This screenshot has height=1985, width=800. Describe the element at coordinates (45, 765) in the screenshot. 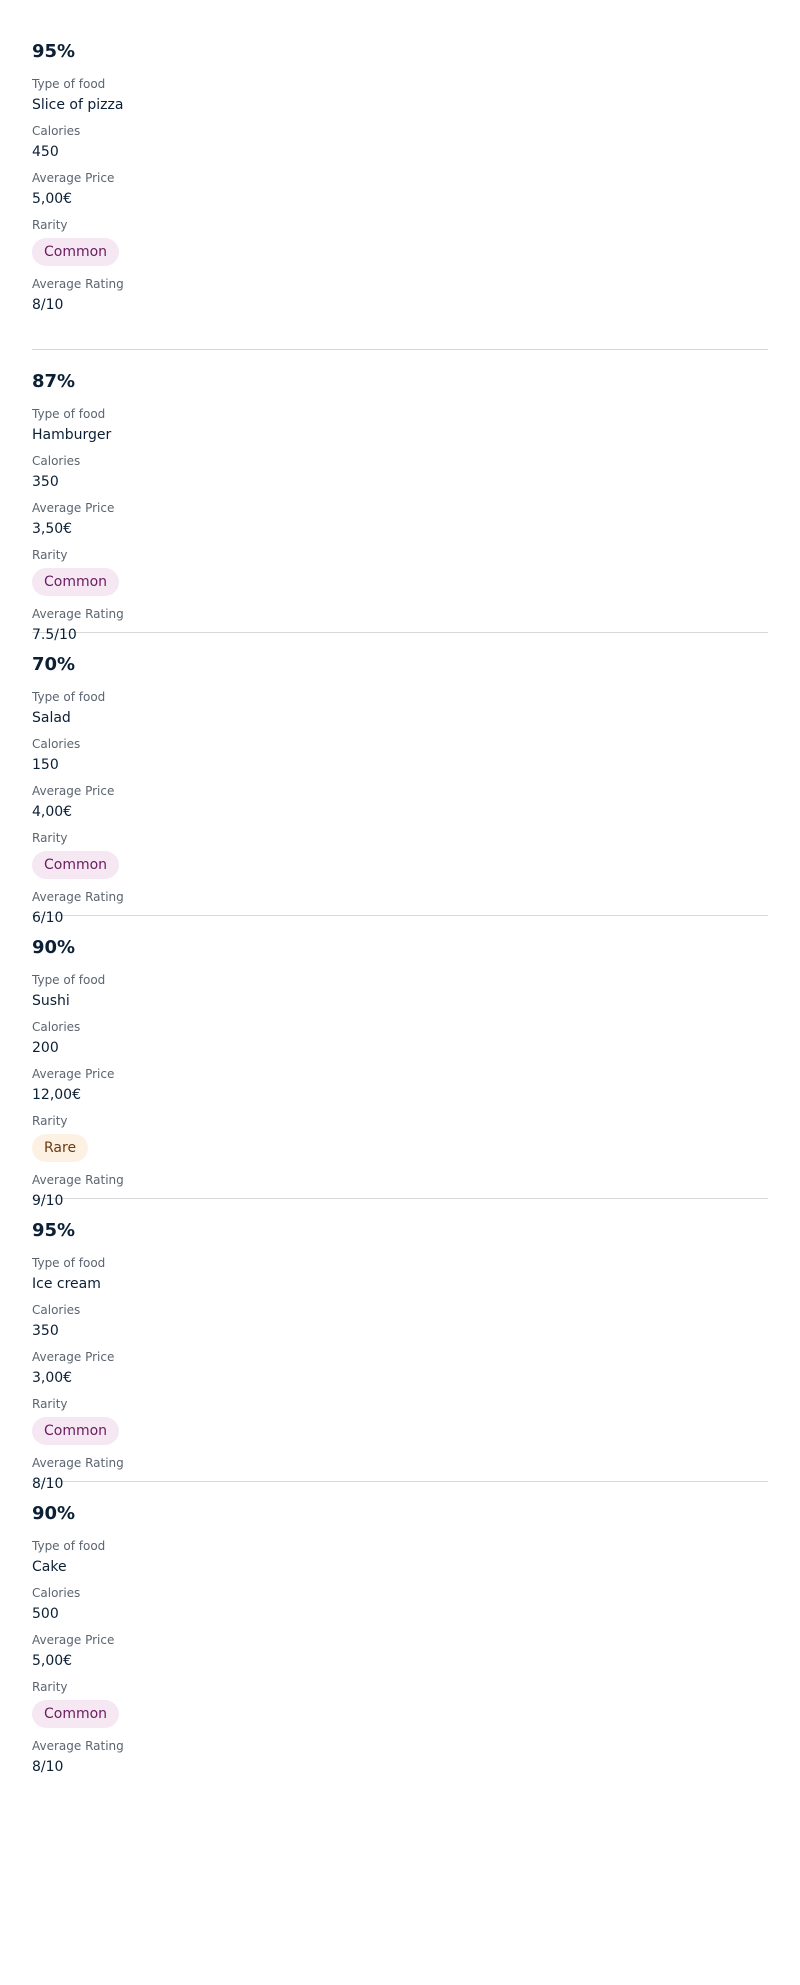

I see `calories-value: 150` at that location.